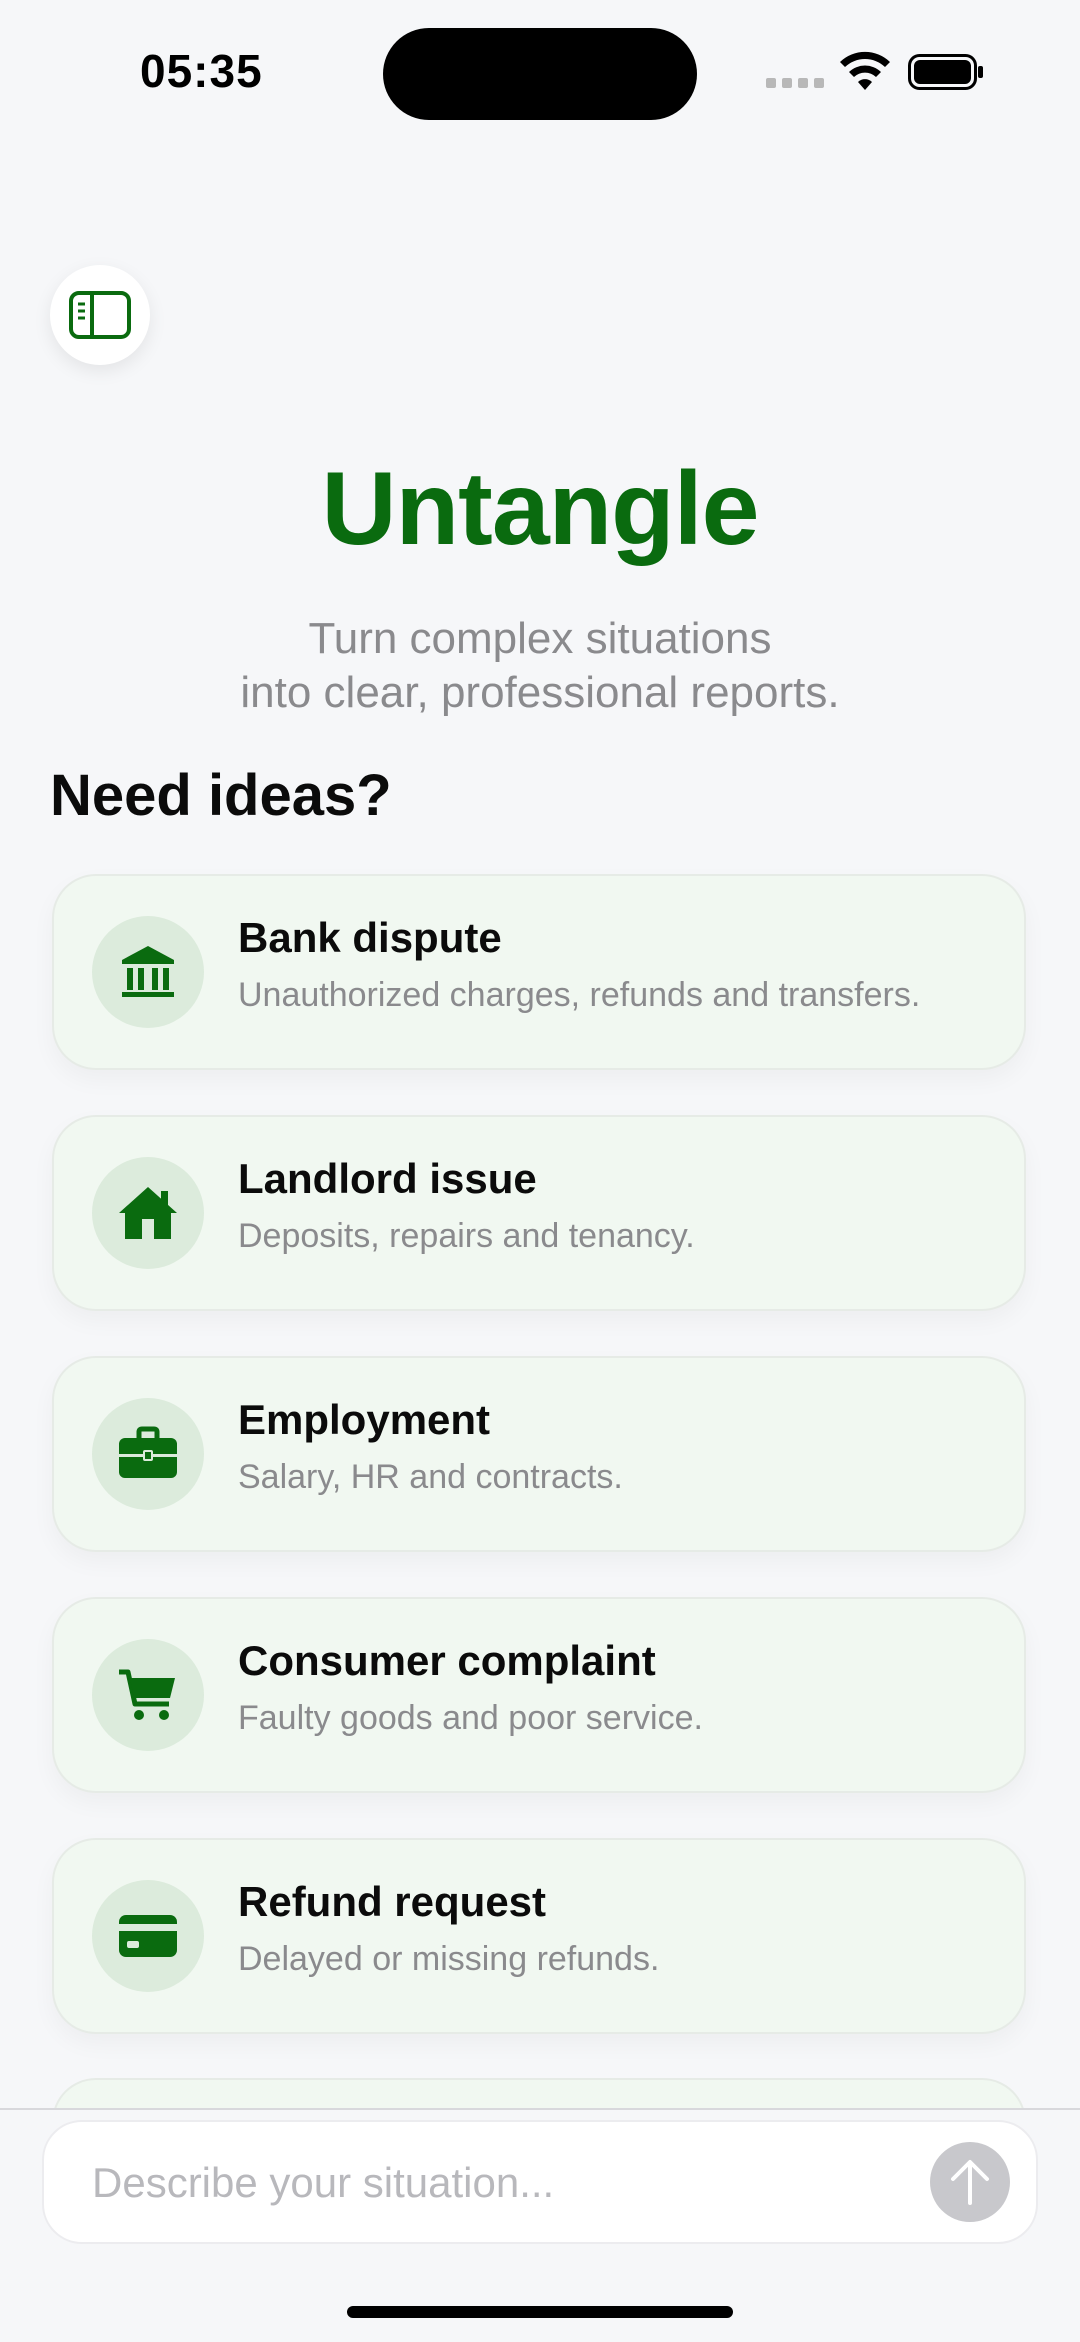 This screenshot has height=2342, width=1080. What do you see at coordinates (540, 509) in the screenshot?
I see `app-title: Untangle` at bounding box center [540, 509].